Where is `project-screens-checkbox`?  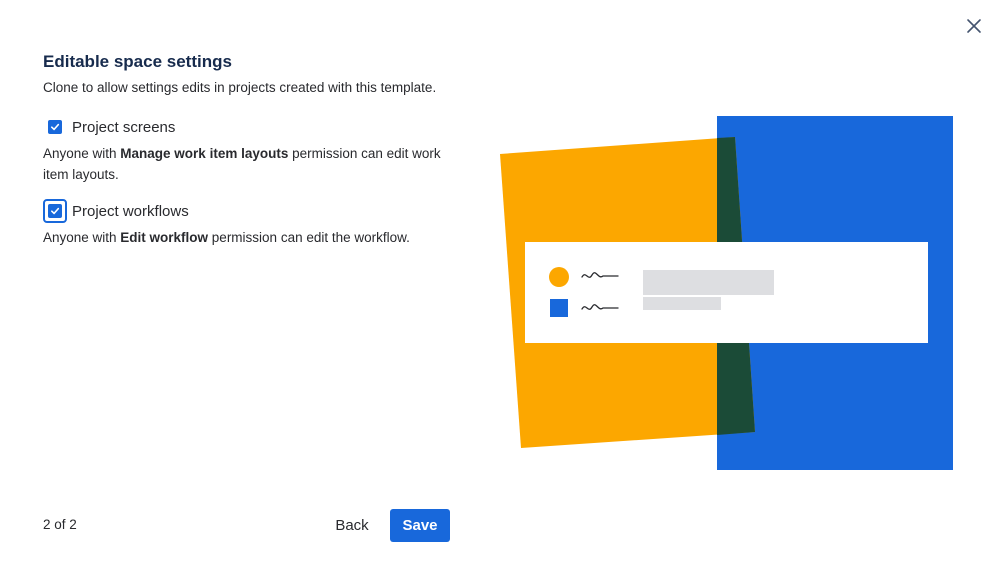 project-screens-checkbox is located at coordinates (55, 127).